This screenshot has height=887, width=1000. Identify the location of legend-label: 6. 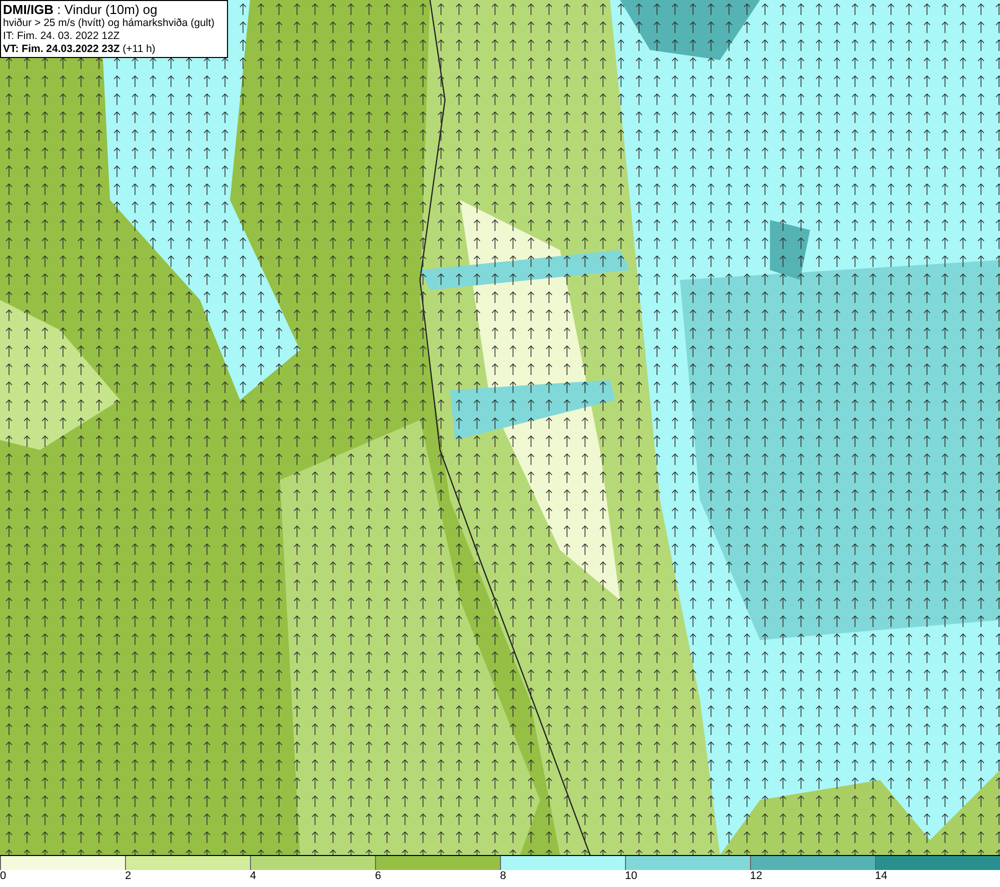
(378, 876).